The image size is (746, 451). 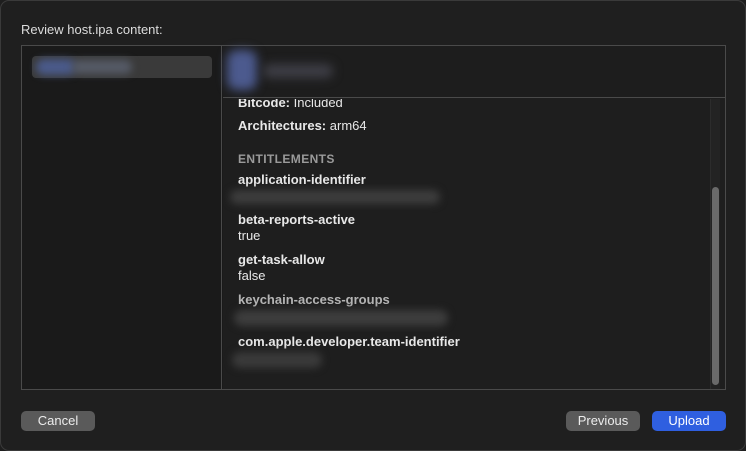 What do you see at coordinates (102, 67) in the screenshot?
I see `redacted-app-name-tail` at bounding box center [102, 67].